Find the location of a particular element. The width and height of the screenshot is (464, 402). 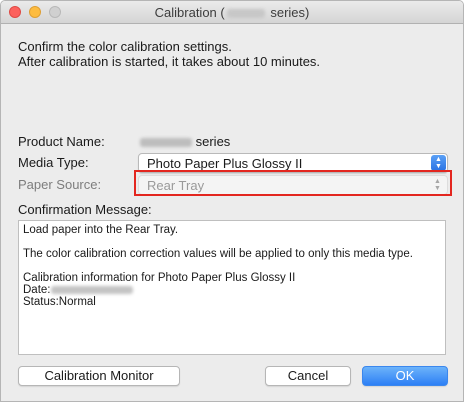

paper-source-highlight-box is located at coordinates (293, 183).